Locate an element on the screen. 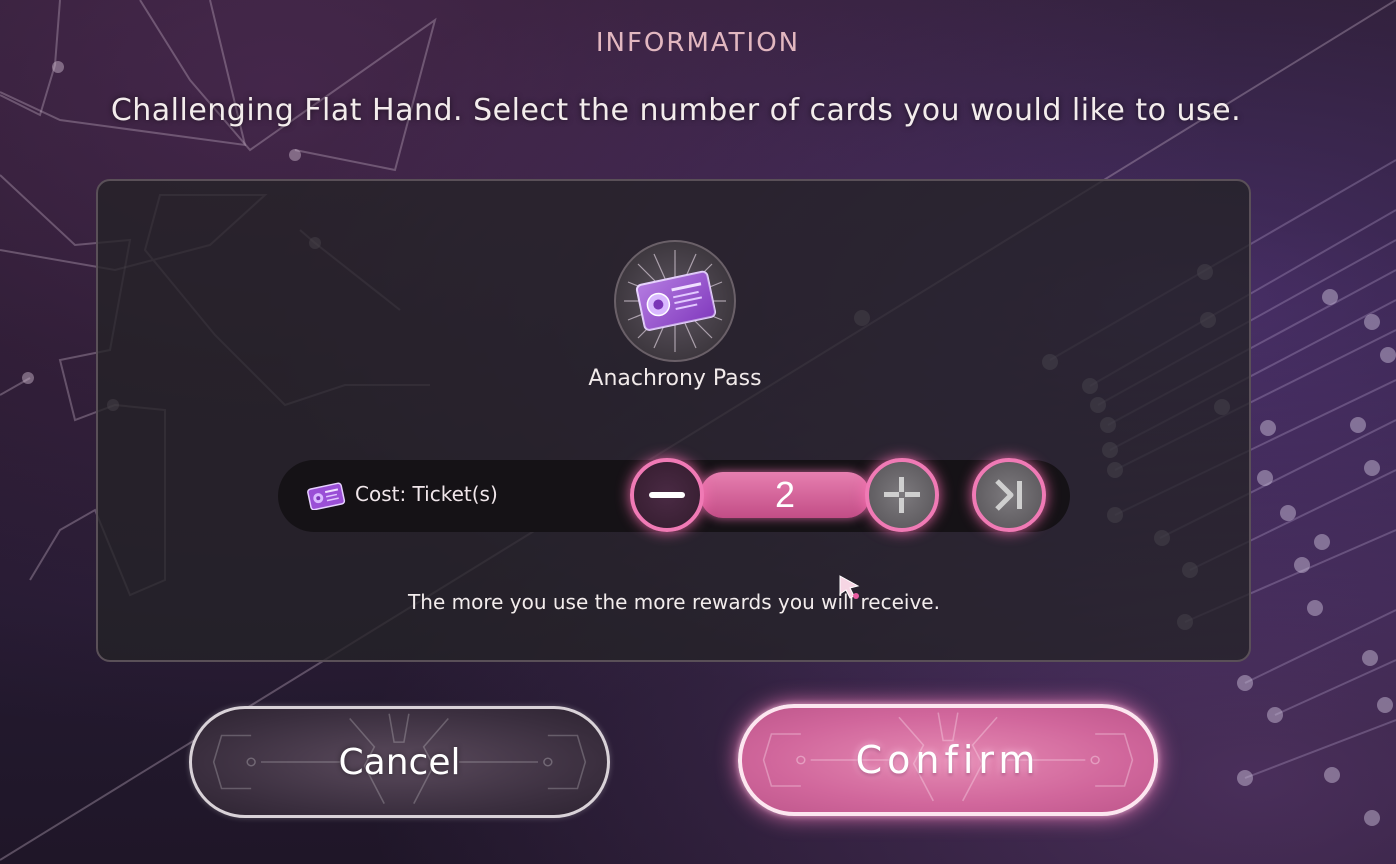 This screenshot has width=1396, height=864. confirm-button: Confirm is located at coordinates (948, 760).